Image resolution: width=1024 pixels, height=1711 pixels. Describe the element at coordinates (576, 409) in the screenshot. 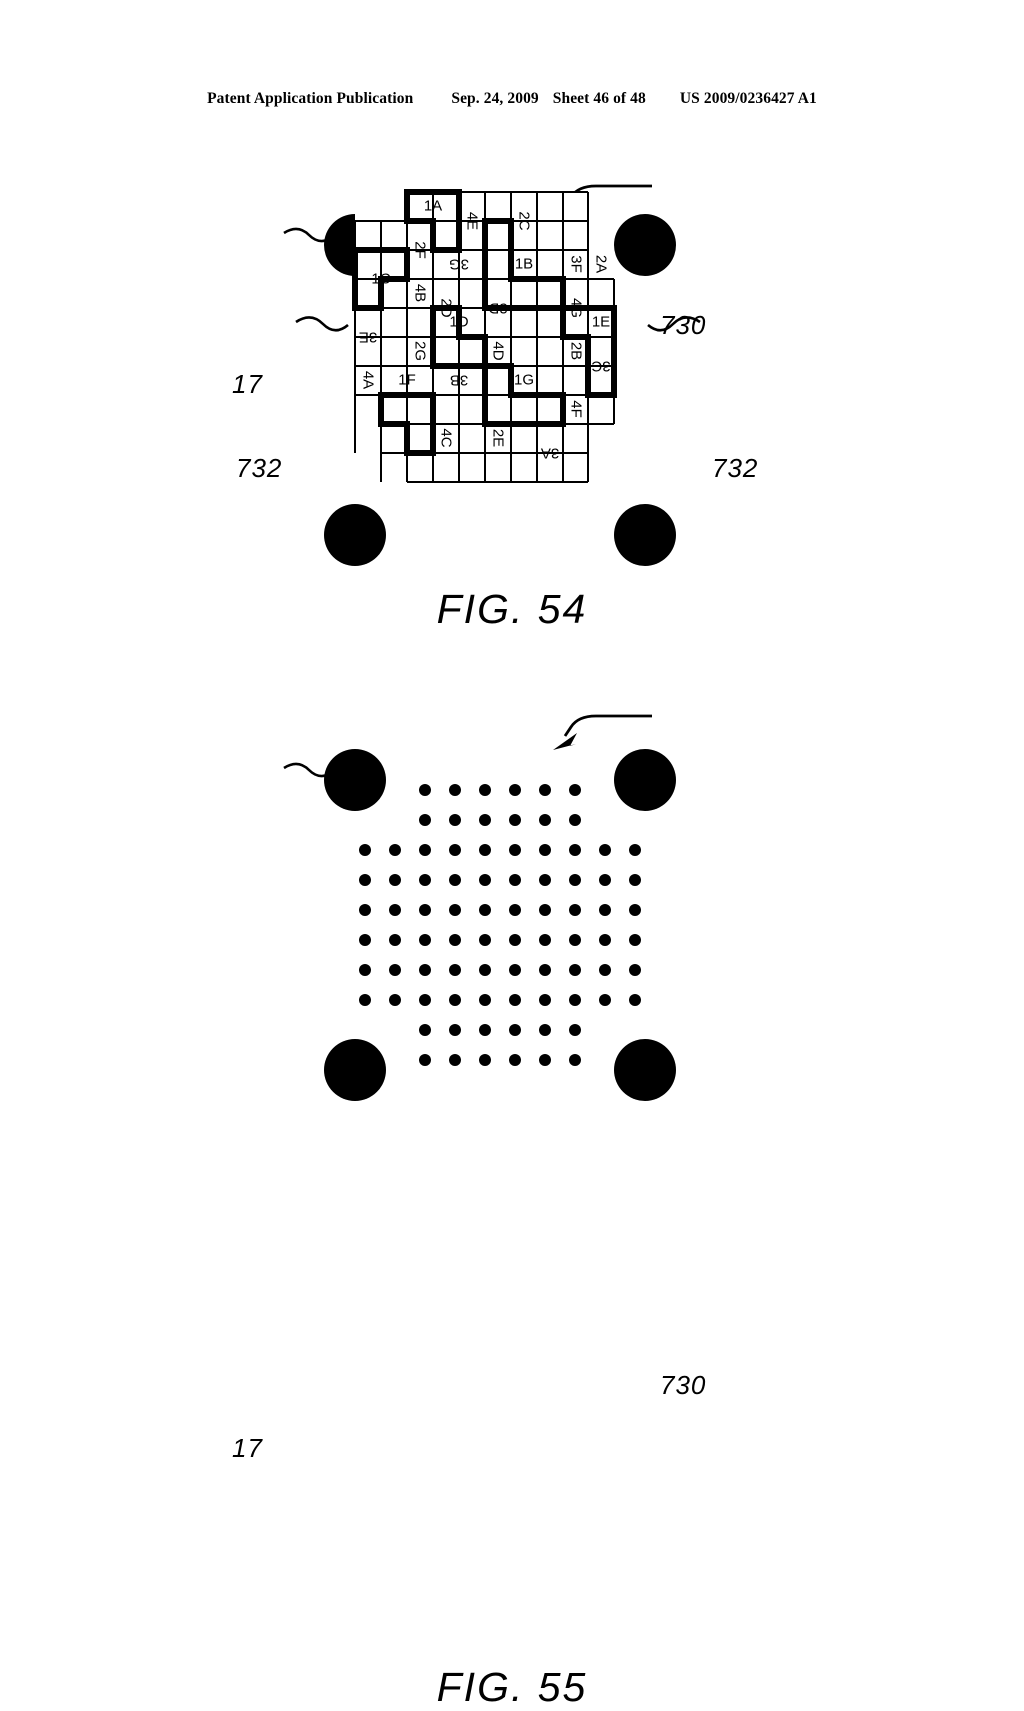

I see `svg-text: 4F` at that location.